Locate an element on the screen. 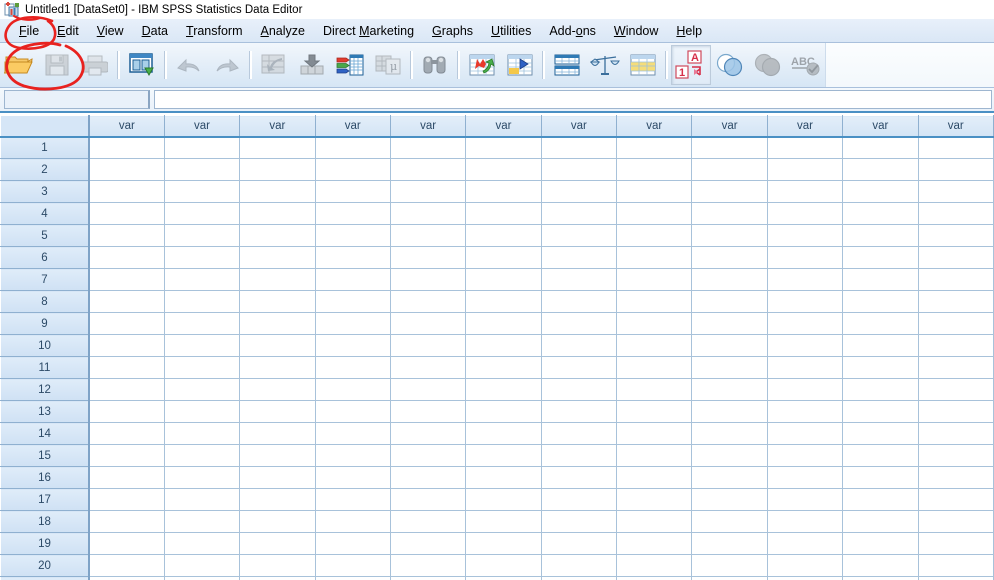 The height and width of the screenshot is (580, 994). row-header-number: 10 is located at coordinates (45, 345).